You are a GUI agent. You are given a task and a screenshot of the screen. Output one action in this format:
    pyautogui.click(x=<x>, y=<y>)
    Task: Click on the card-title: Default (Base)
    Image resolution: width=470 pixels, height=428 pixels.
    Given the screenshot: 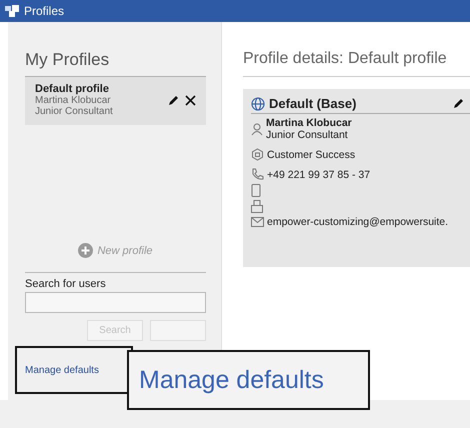 What is the action you would take?
    pyautogui.click(x=313, y=103)
    